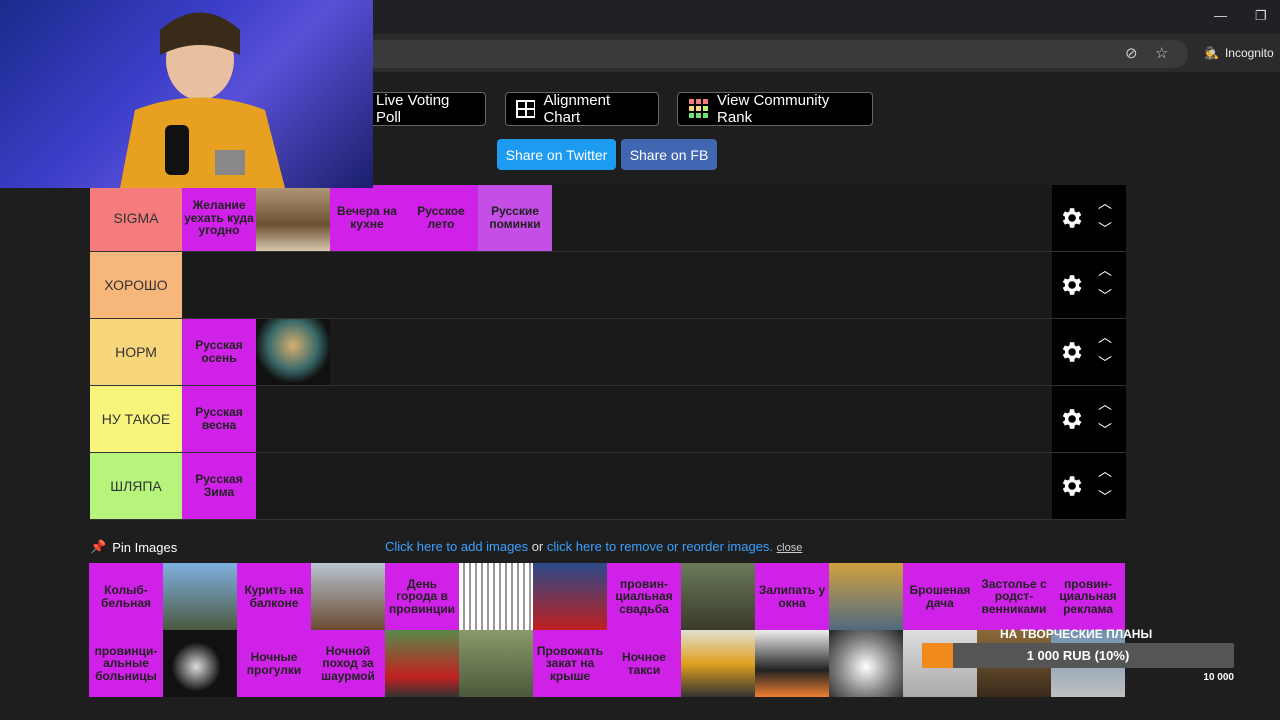 The width and height of the screenshot is (1280, 720). What do you see at coordinates (456, 546) in the screenshot?
I see `add-images-link: Click here to add images` at bounding box center [456, 546].